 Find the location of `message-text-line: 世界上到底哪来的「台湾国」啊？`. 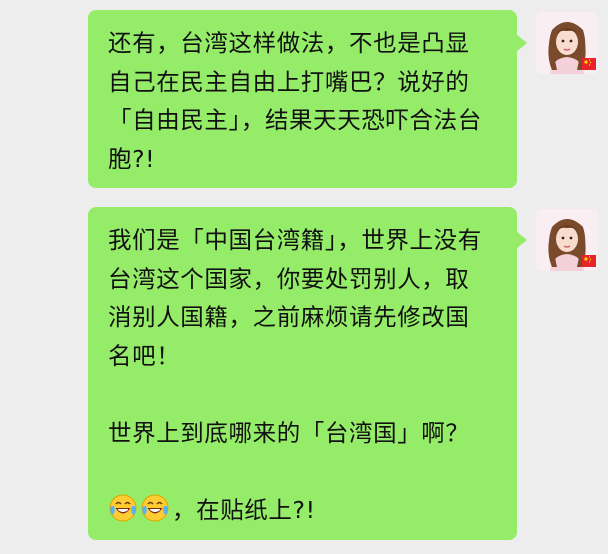

message-text-line: 世界上到底哪来的「台湾国」啊？ is located at coordinates (289, 432).